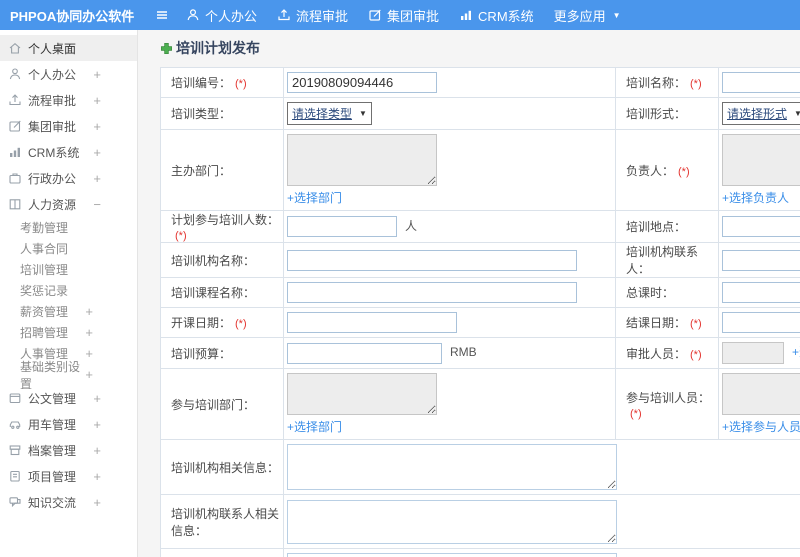 This screenshot has width=800, height=557. What do you see at coordinates (364, 353) in the screenshot?
I see `budget-input` at bounding box center [364, 353].